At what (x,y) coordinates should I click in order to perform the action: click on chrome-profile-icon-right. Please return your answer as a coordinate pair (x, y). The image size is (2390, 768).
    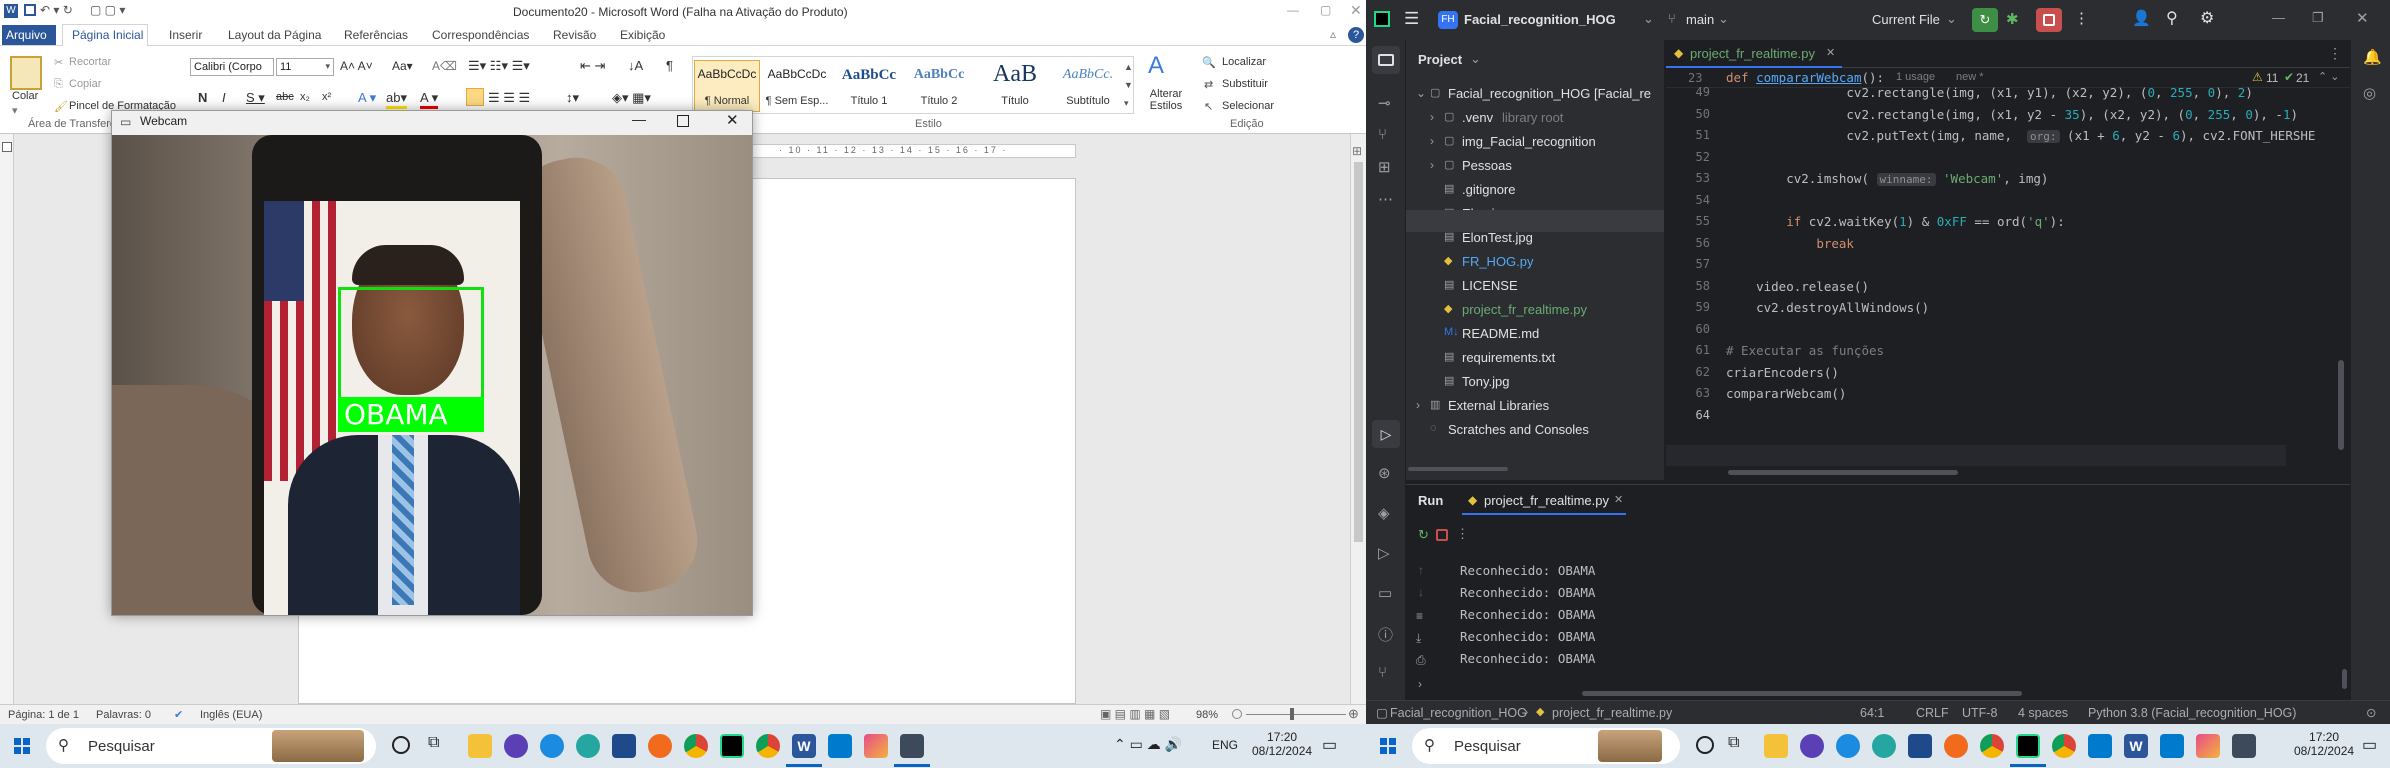
    Looking at the image, I should click on (2064, 746).